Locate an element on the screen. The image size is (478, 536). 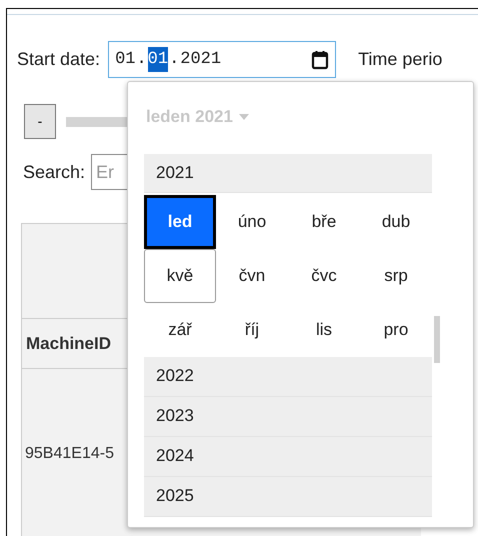
month-button: úno is located at coordinates (252, 221).